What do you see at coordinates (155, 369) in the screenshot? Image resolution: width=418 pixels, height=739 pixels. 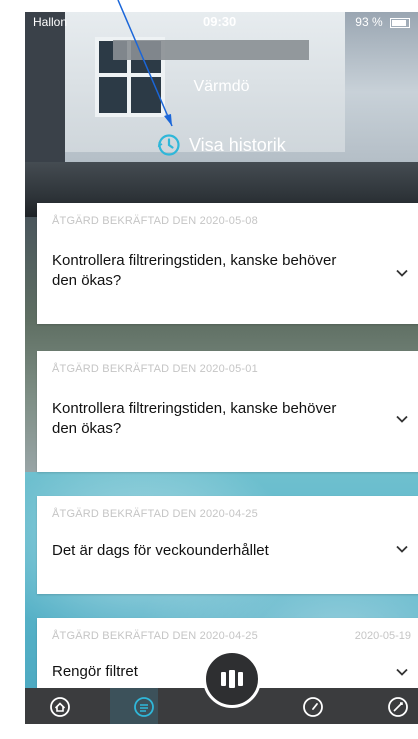 I see `card-meta: ÅTGÄRD BEKRÄFTAD DEN 2020-05-01` at bounding box center [155, 369].